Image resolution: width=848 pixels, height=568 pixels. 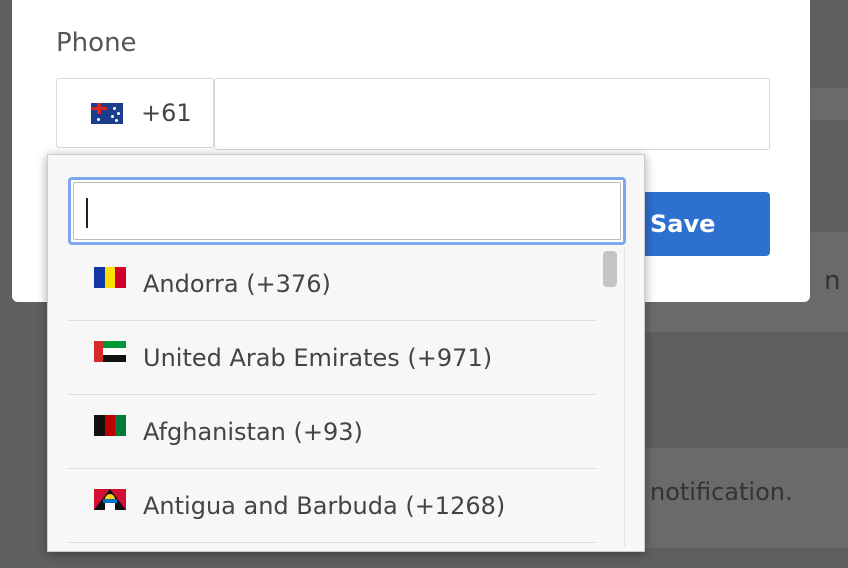 What do you see at coordinates (332, 284) in the screenshot?
I see `country-option-andorra: Andorra (+376)` at bounding box center [332, 284].